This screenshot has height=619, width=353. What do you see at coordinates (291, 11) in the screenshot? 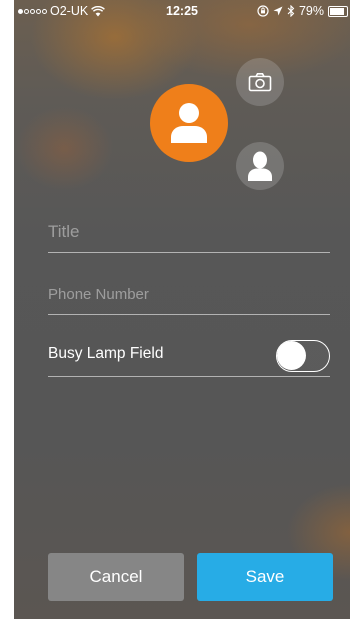
I see `bluetooth-icon` at bounding box center [291, 11].